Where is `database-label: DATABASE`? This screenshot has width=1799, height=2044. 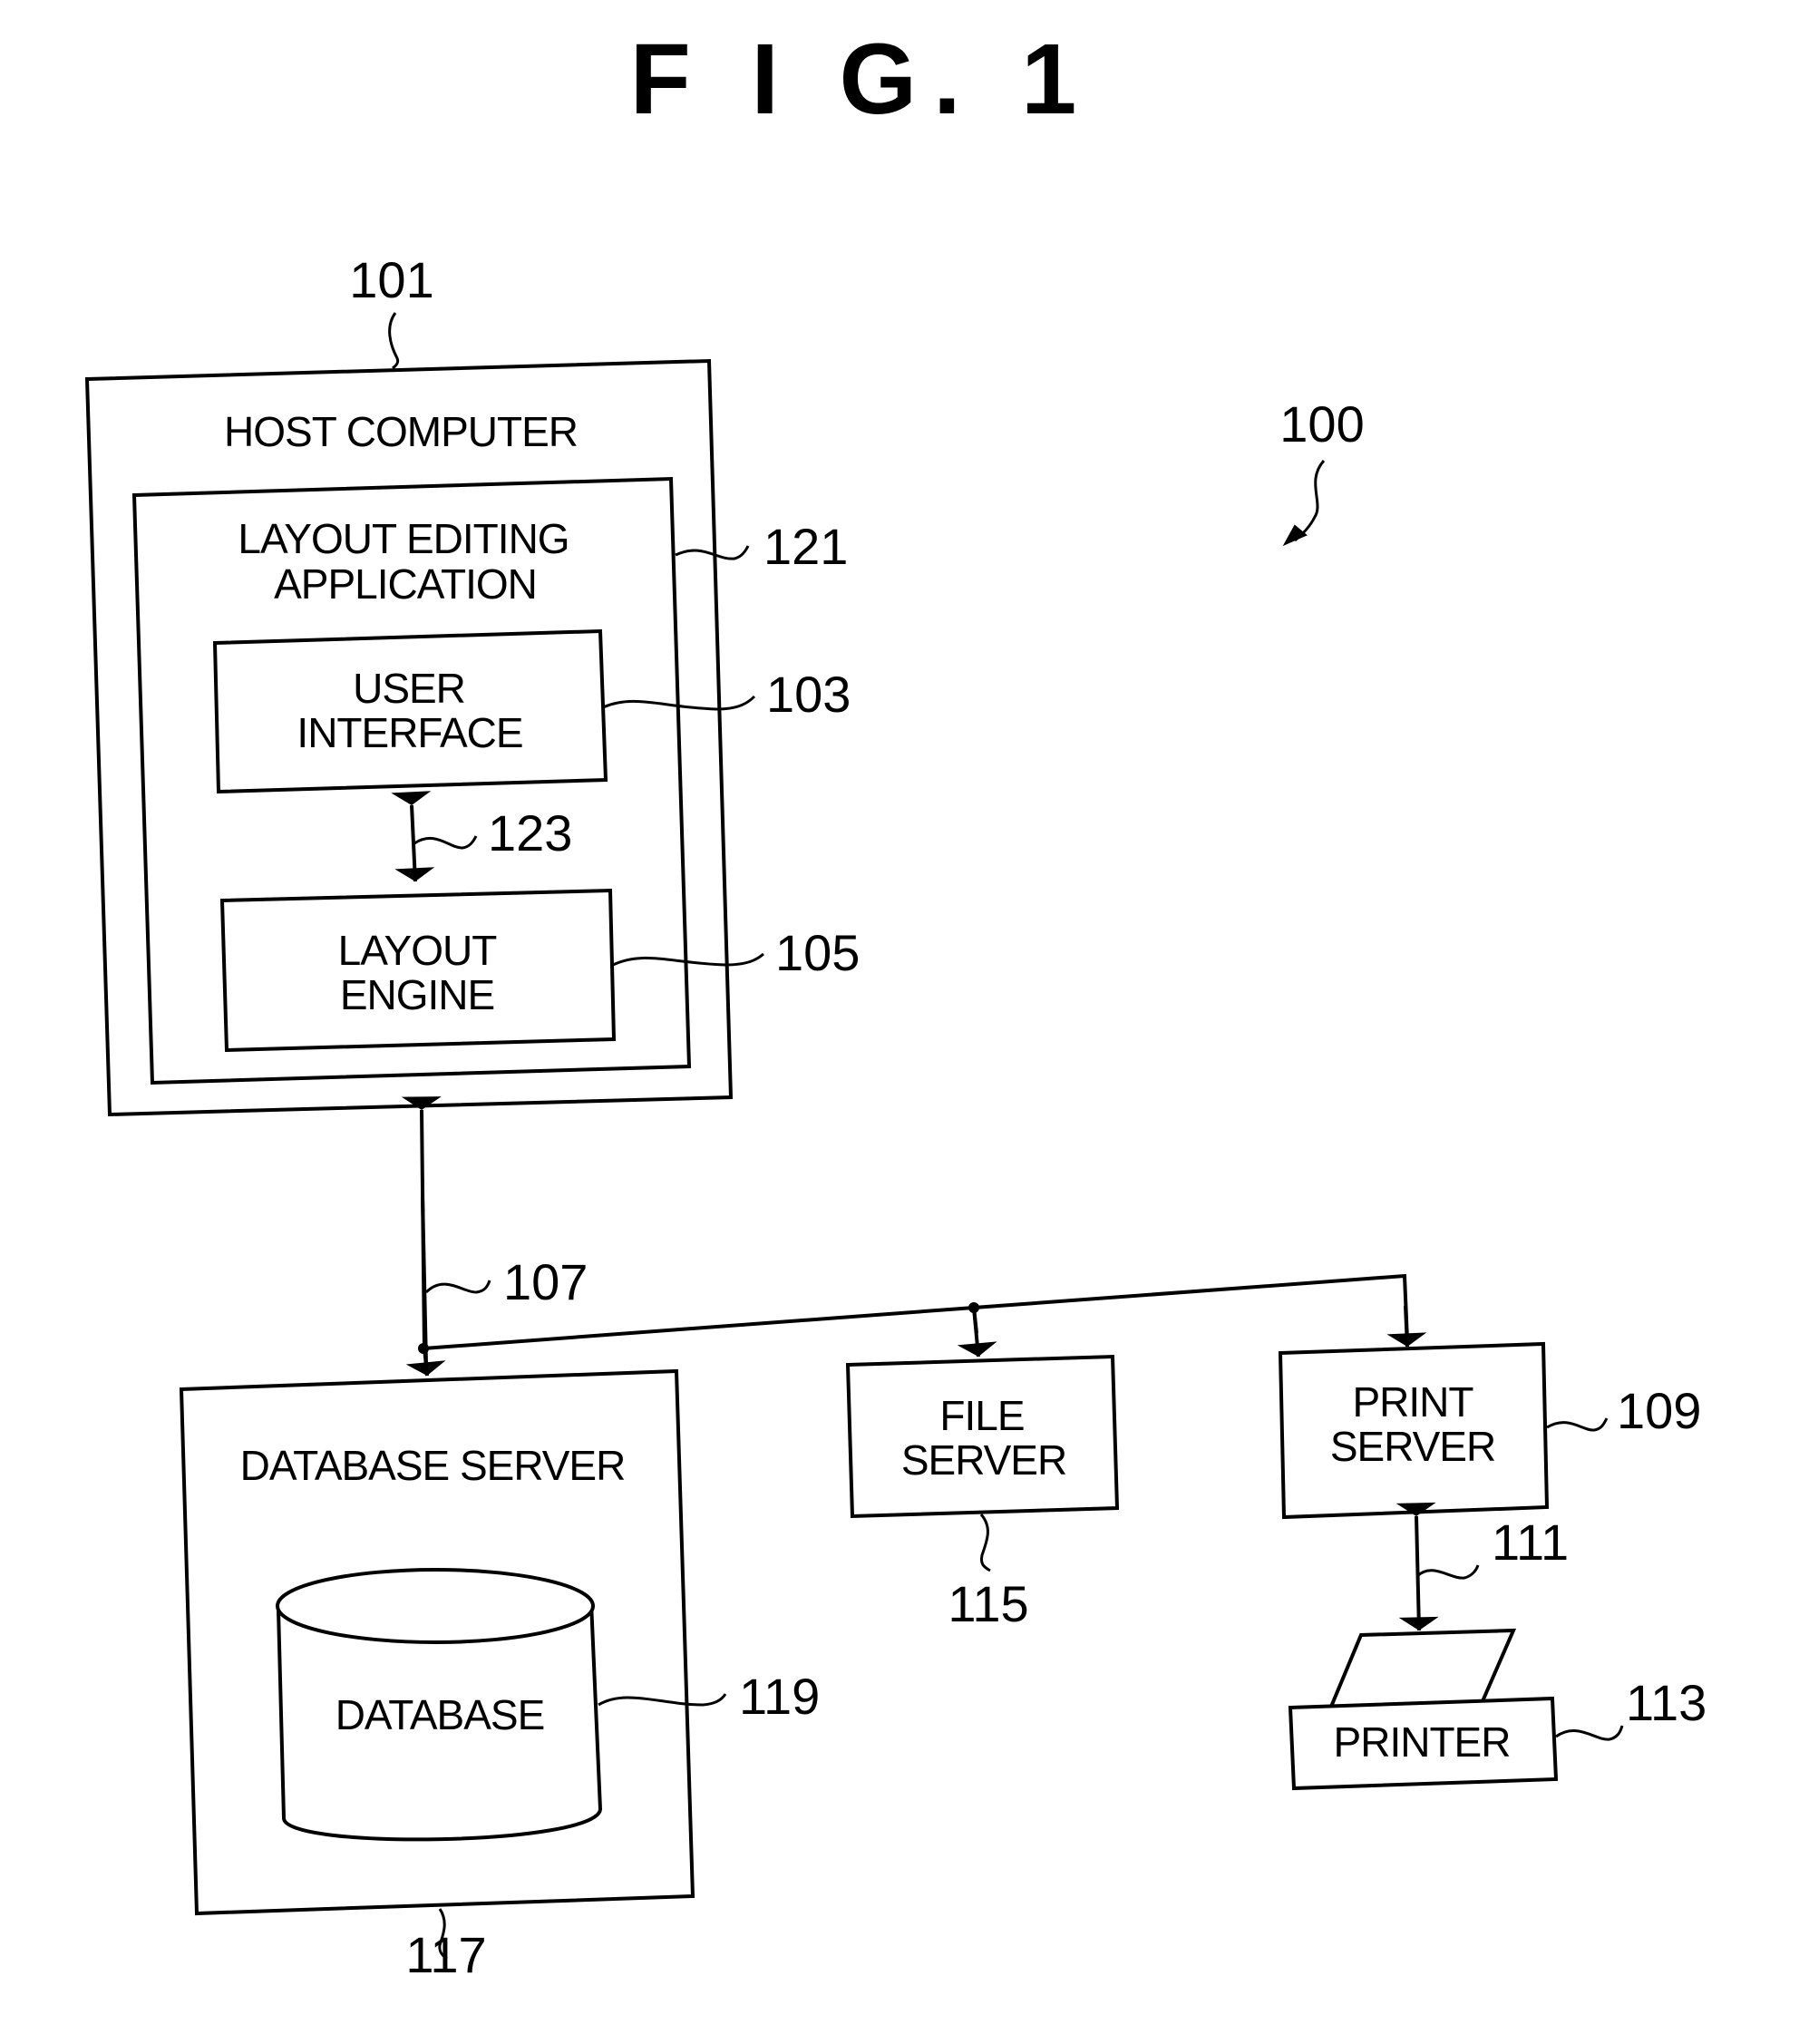 database-label: DATABASE is located at coordinates (440, 1714).